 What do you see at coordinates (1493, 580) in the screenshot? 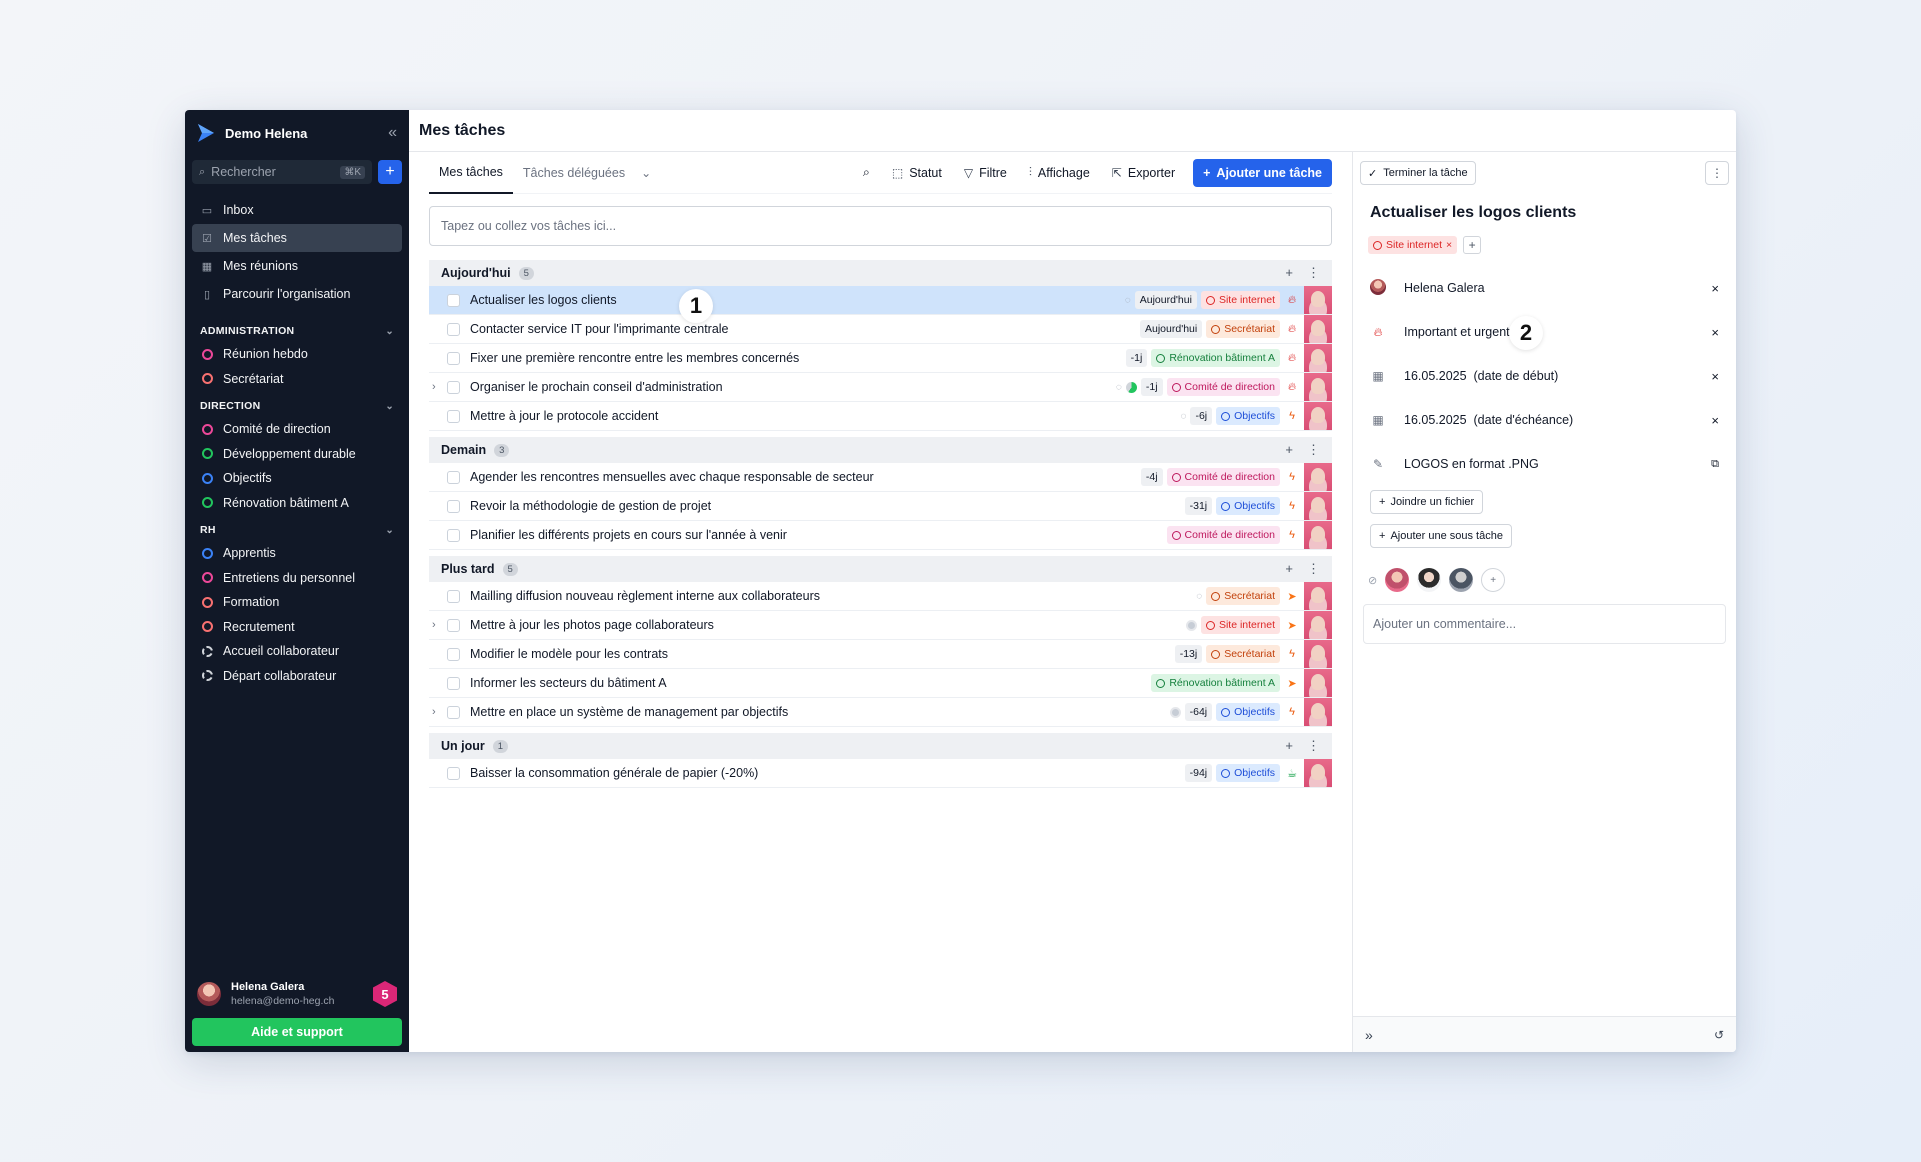
I see `add-follower-icon: +` at bounding box center [1493, 580].